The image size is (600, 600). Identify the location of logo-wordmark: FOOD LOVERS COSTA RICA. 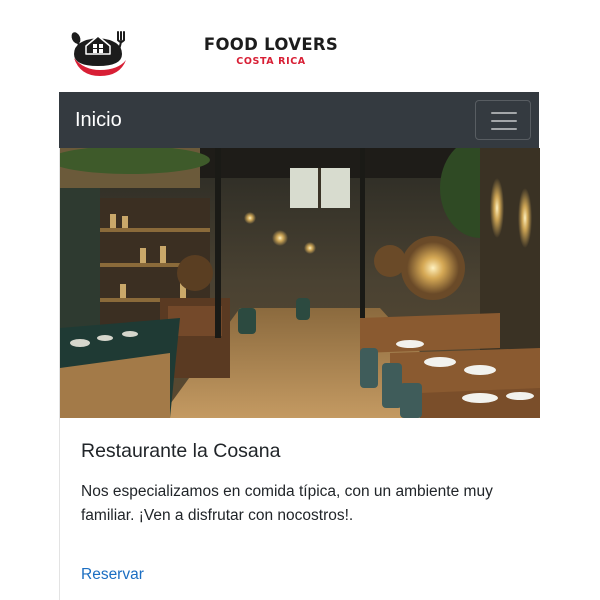
(271, 51).